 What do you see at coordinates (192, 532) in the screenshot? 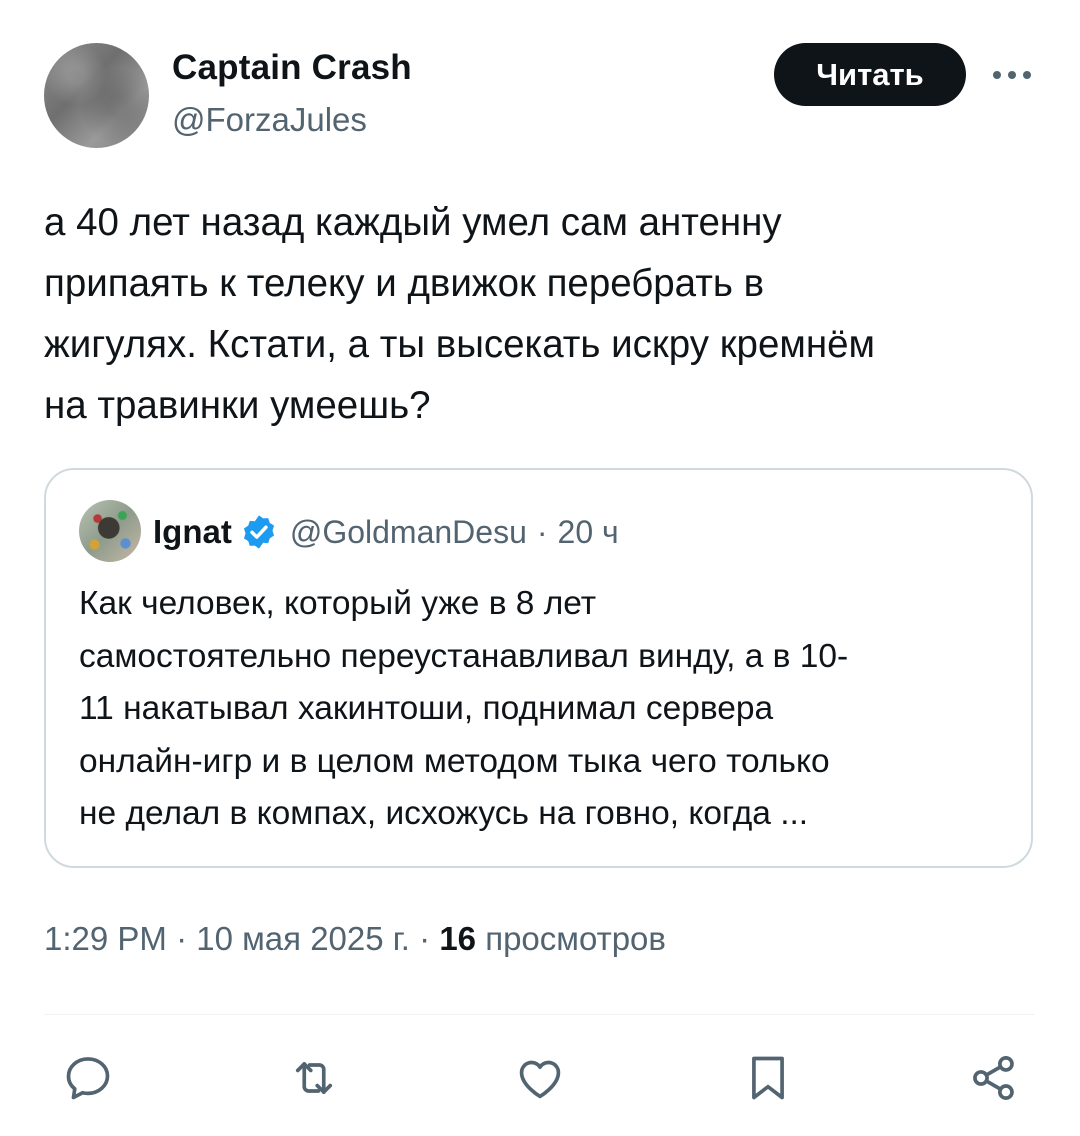
I see `quoted-author-name: Ignat` at bounding box center [192, 532].